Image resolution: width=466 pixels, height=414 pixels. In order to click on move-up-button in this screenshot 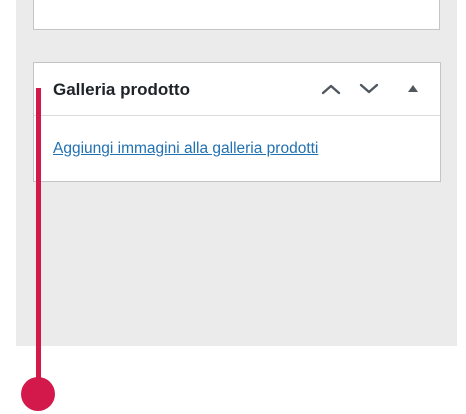, I will do `click(331, 89)`.